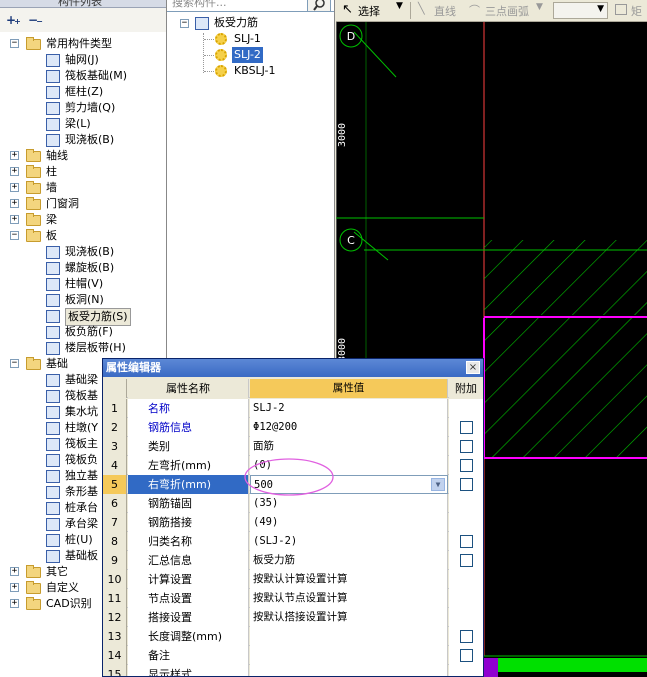  What do you see at coordinates (565, 388) in the screenshot?
I see `slab-region-lower` at bounding box center [565, 388].